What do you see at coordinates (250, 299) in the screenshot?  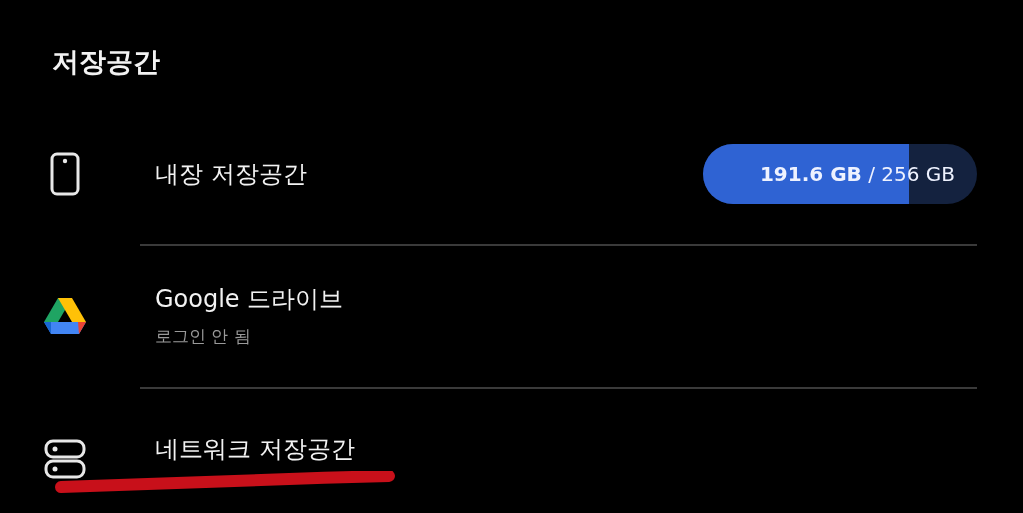 I see `item-title: Google 드라이브` at bounding box center [250, 299].